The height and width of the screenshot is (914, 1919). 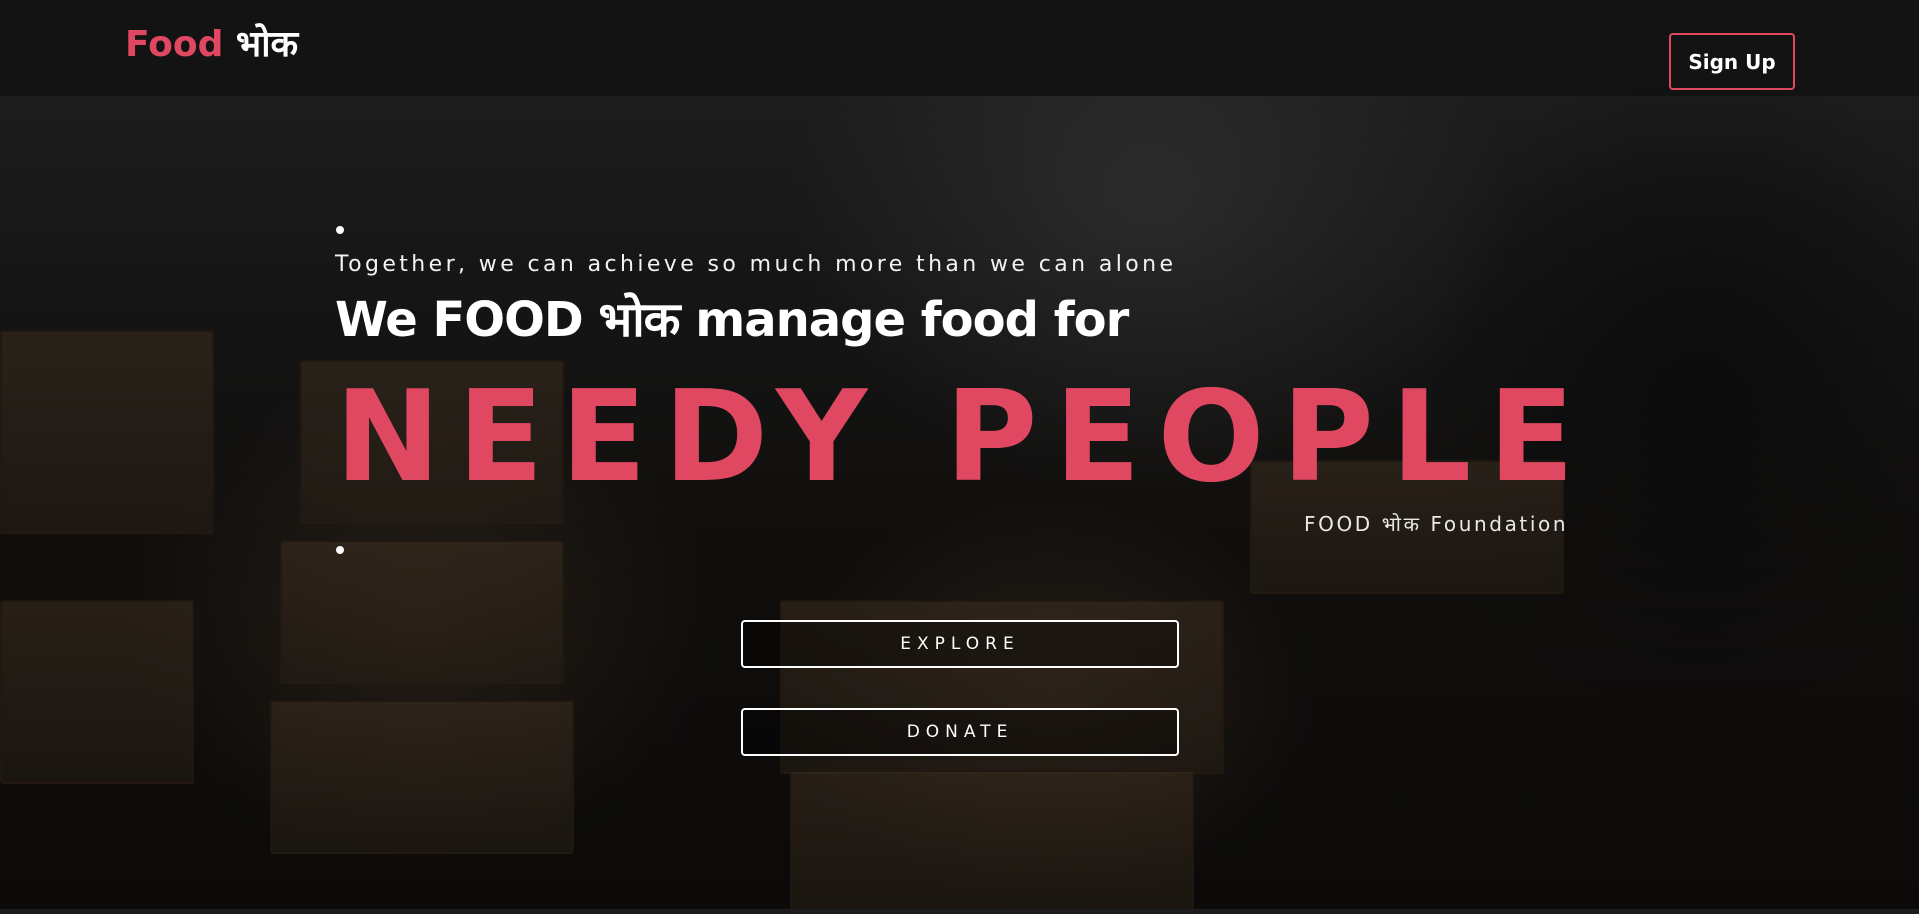 I want to click on foundation-label: FOOD भोक Foundation, so click(x=1436, y=524).